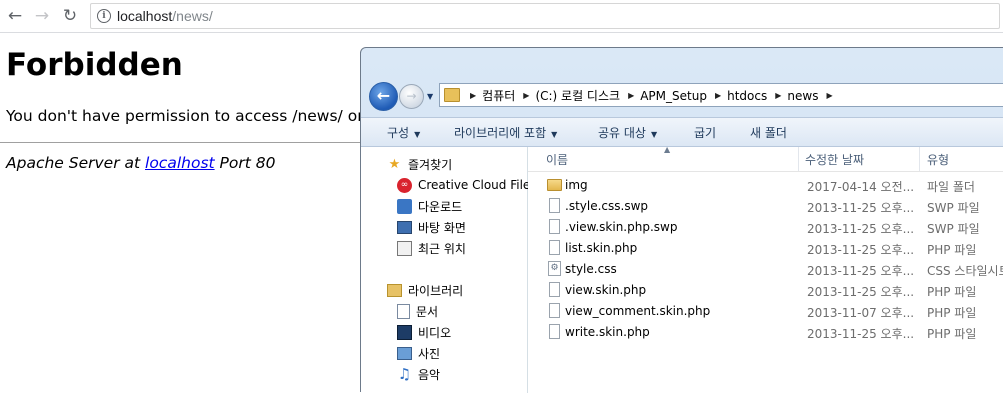 The height and width of the screenshot is (393, 1003). Describe the element at coordinates (834, 159) in the screenshot. I see `column-modified: 수정한 날짜` at that location.